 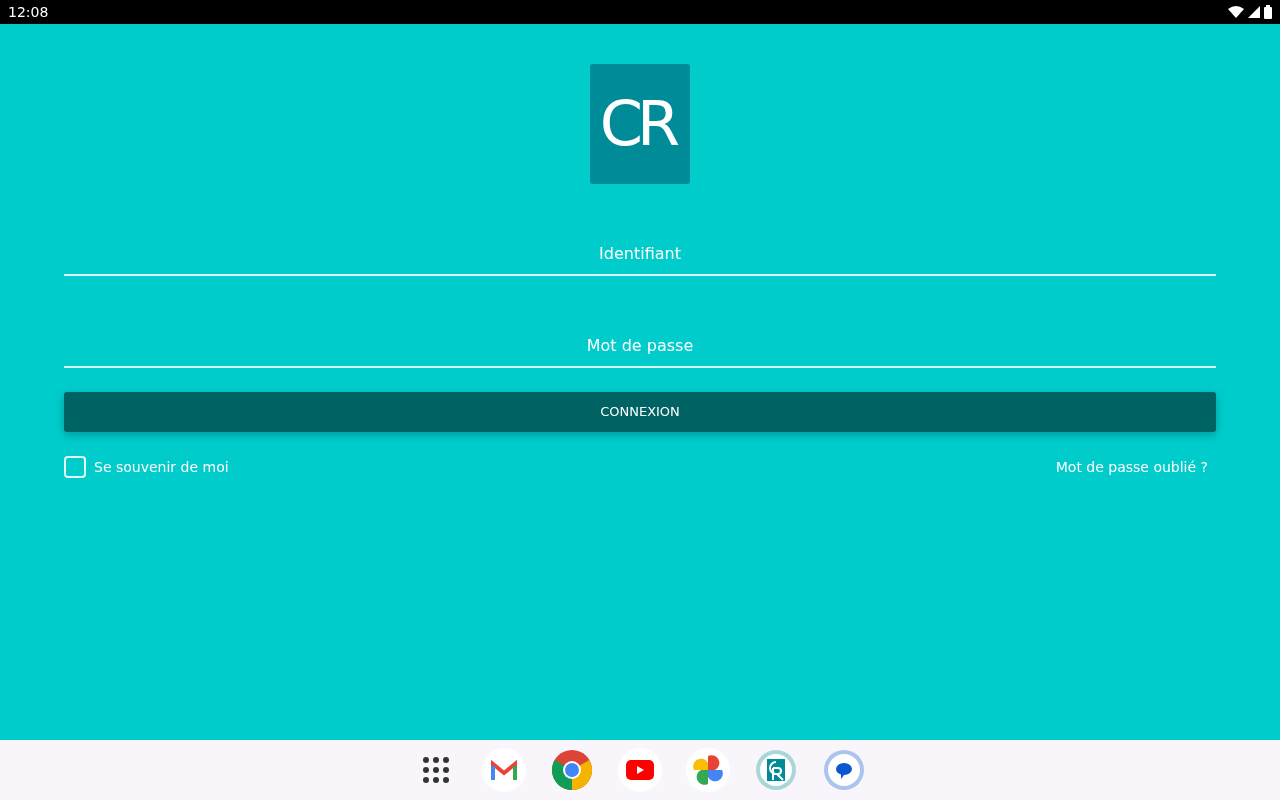 I want to click on remember-me-checkbox: Se souvenir de moi, so click(x=146, y=467).